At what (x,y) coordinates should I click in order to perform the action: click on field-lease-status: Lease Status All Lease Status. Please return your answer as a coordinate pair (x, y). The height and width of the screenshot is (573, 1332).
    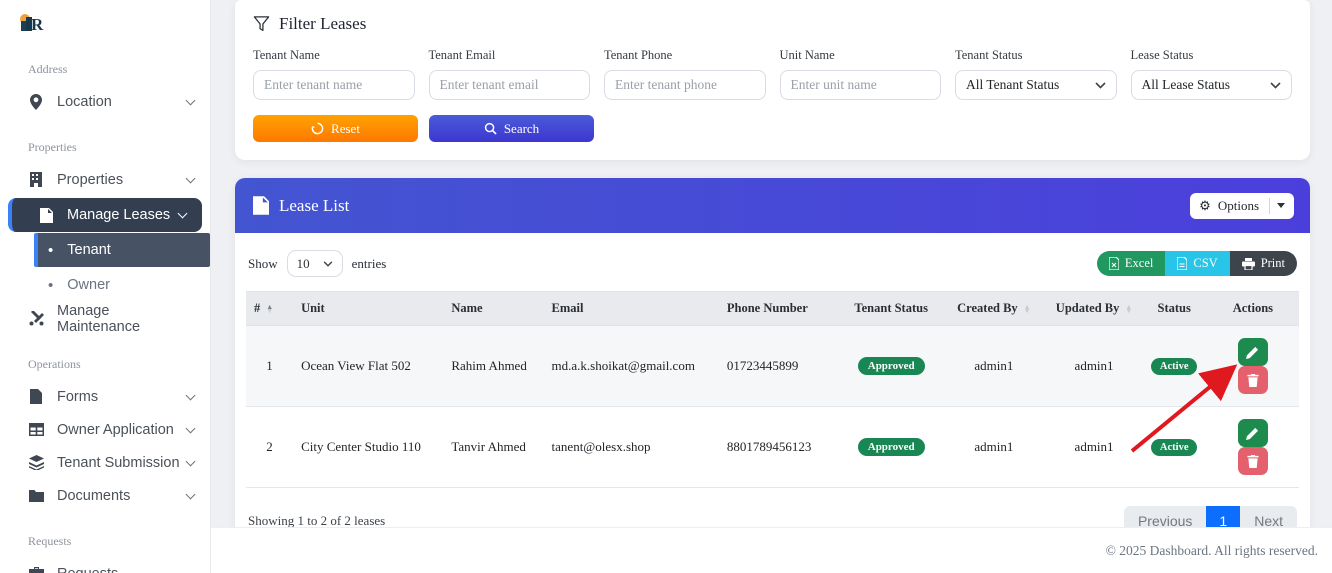
    Looking at the image, I should click on (1211, 74).